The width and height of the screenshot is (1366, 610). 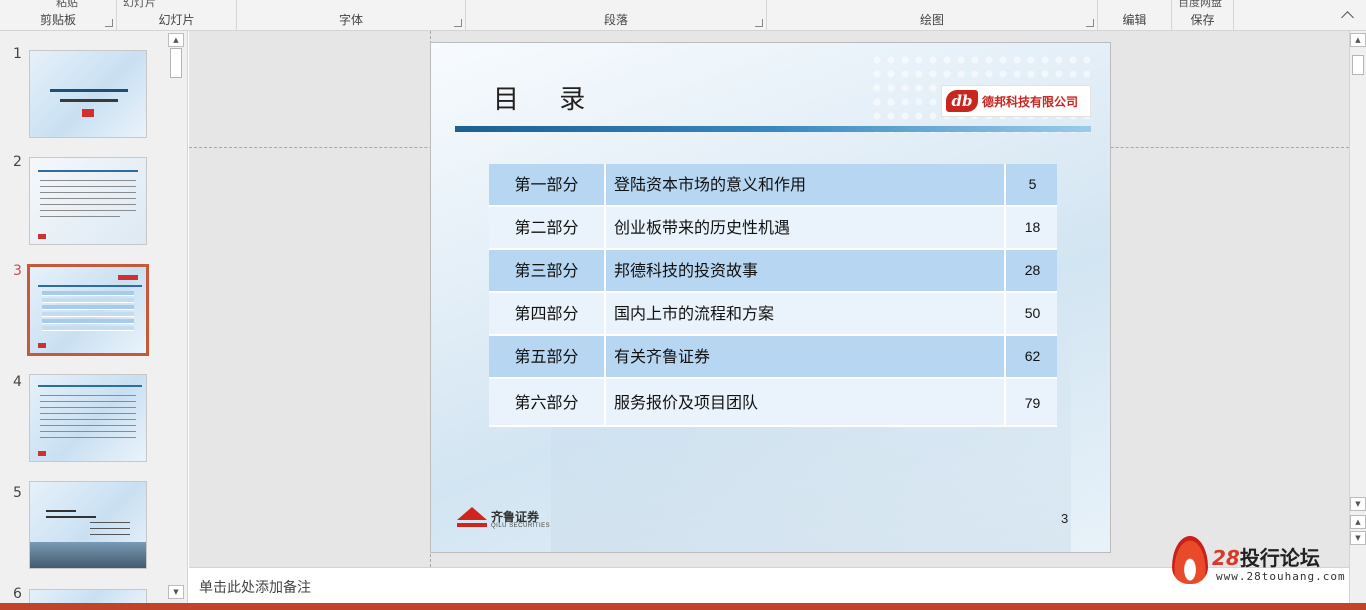 I want to click on ribbon-group-label: 段落, so click(x=615, y=20).